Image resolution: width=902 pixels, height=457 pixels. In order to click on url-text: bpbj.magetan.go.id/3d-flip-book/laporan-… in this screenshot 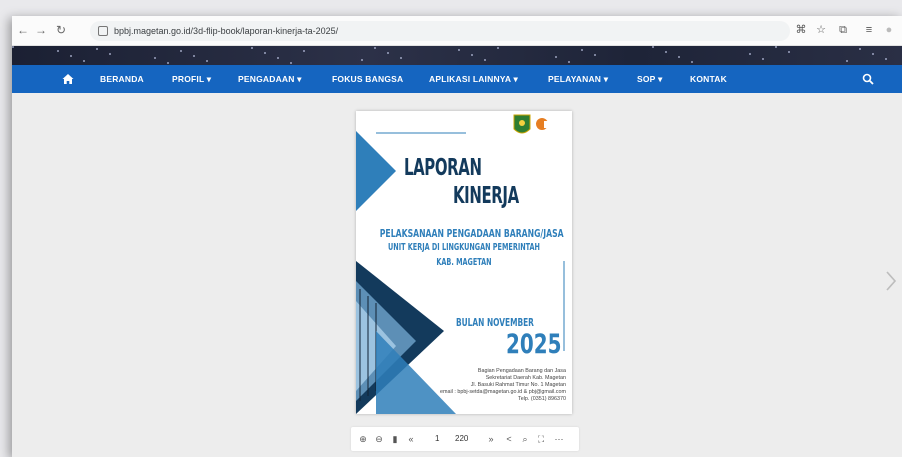, I will do `click(226, 31)`.